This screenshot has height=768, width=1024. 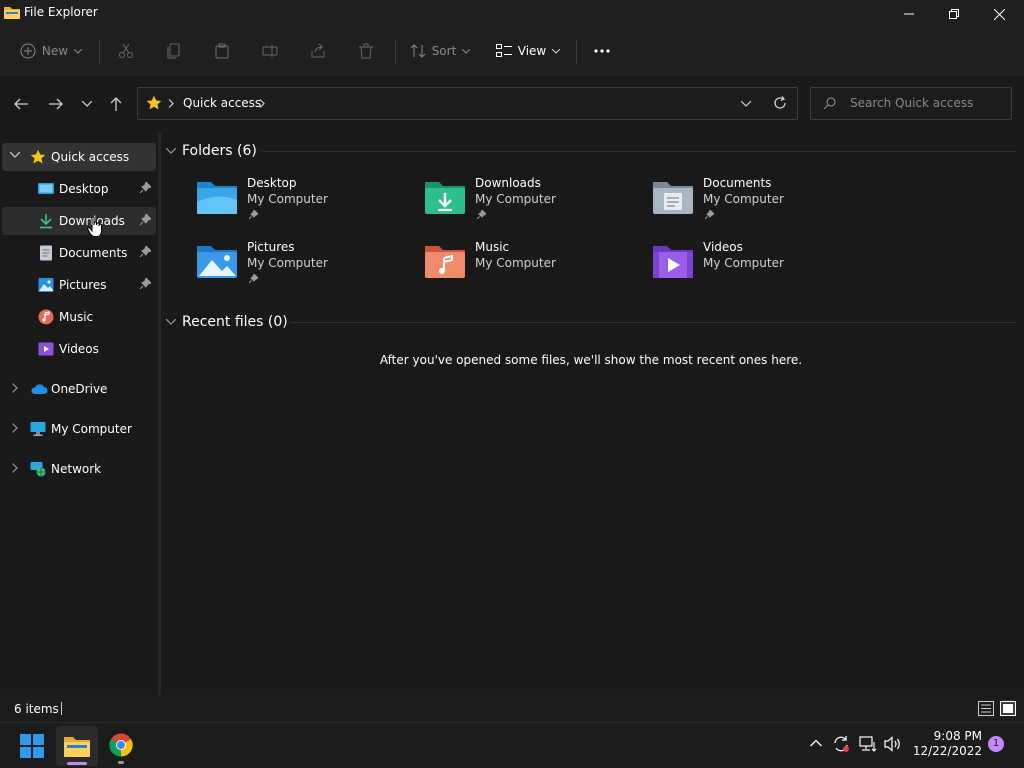 I want to click on cut-button, so click(x=126, y=51).